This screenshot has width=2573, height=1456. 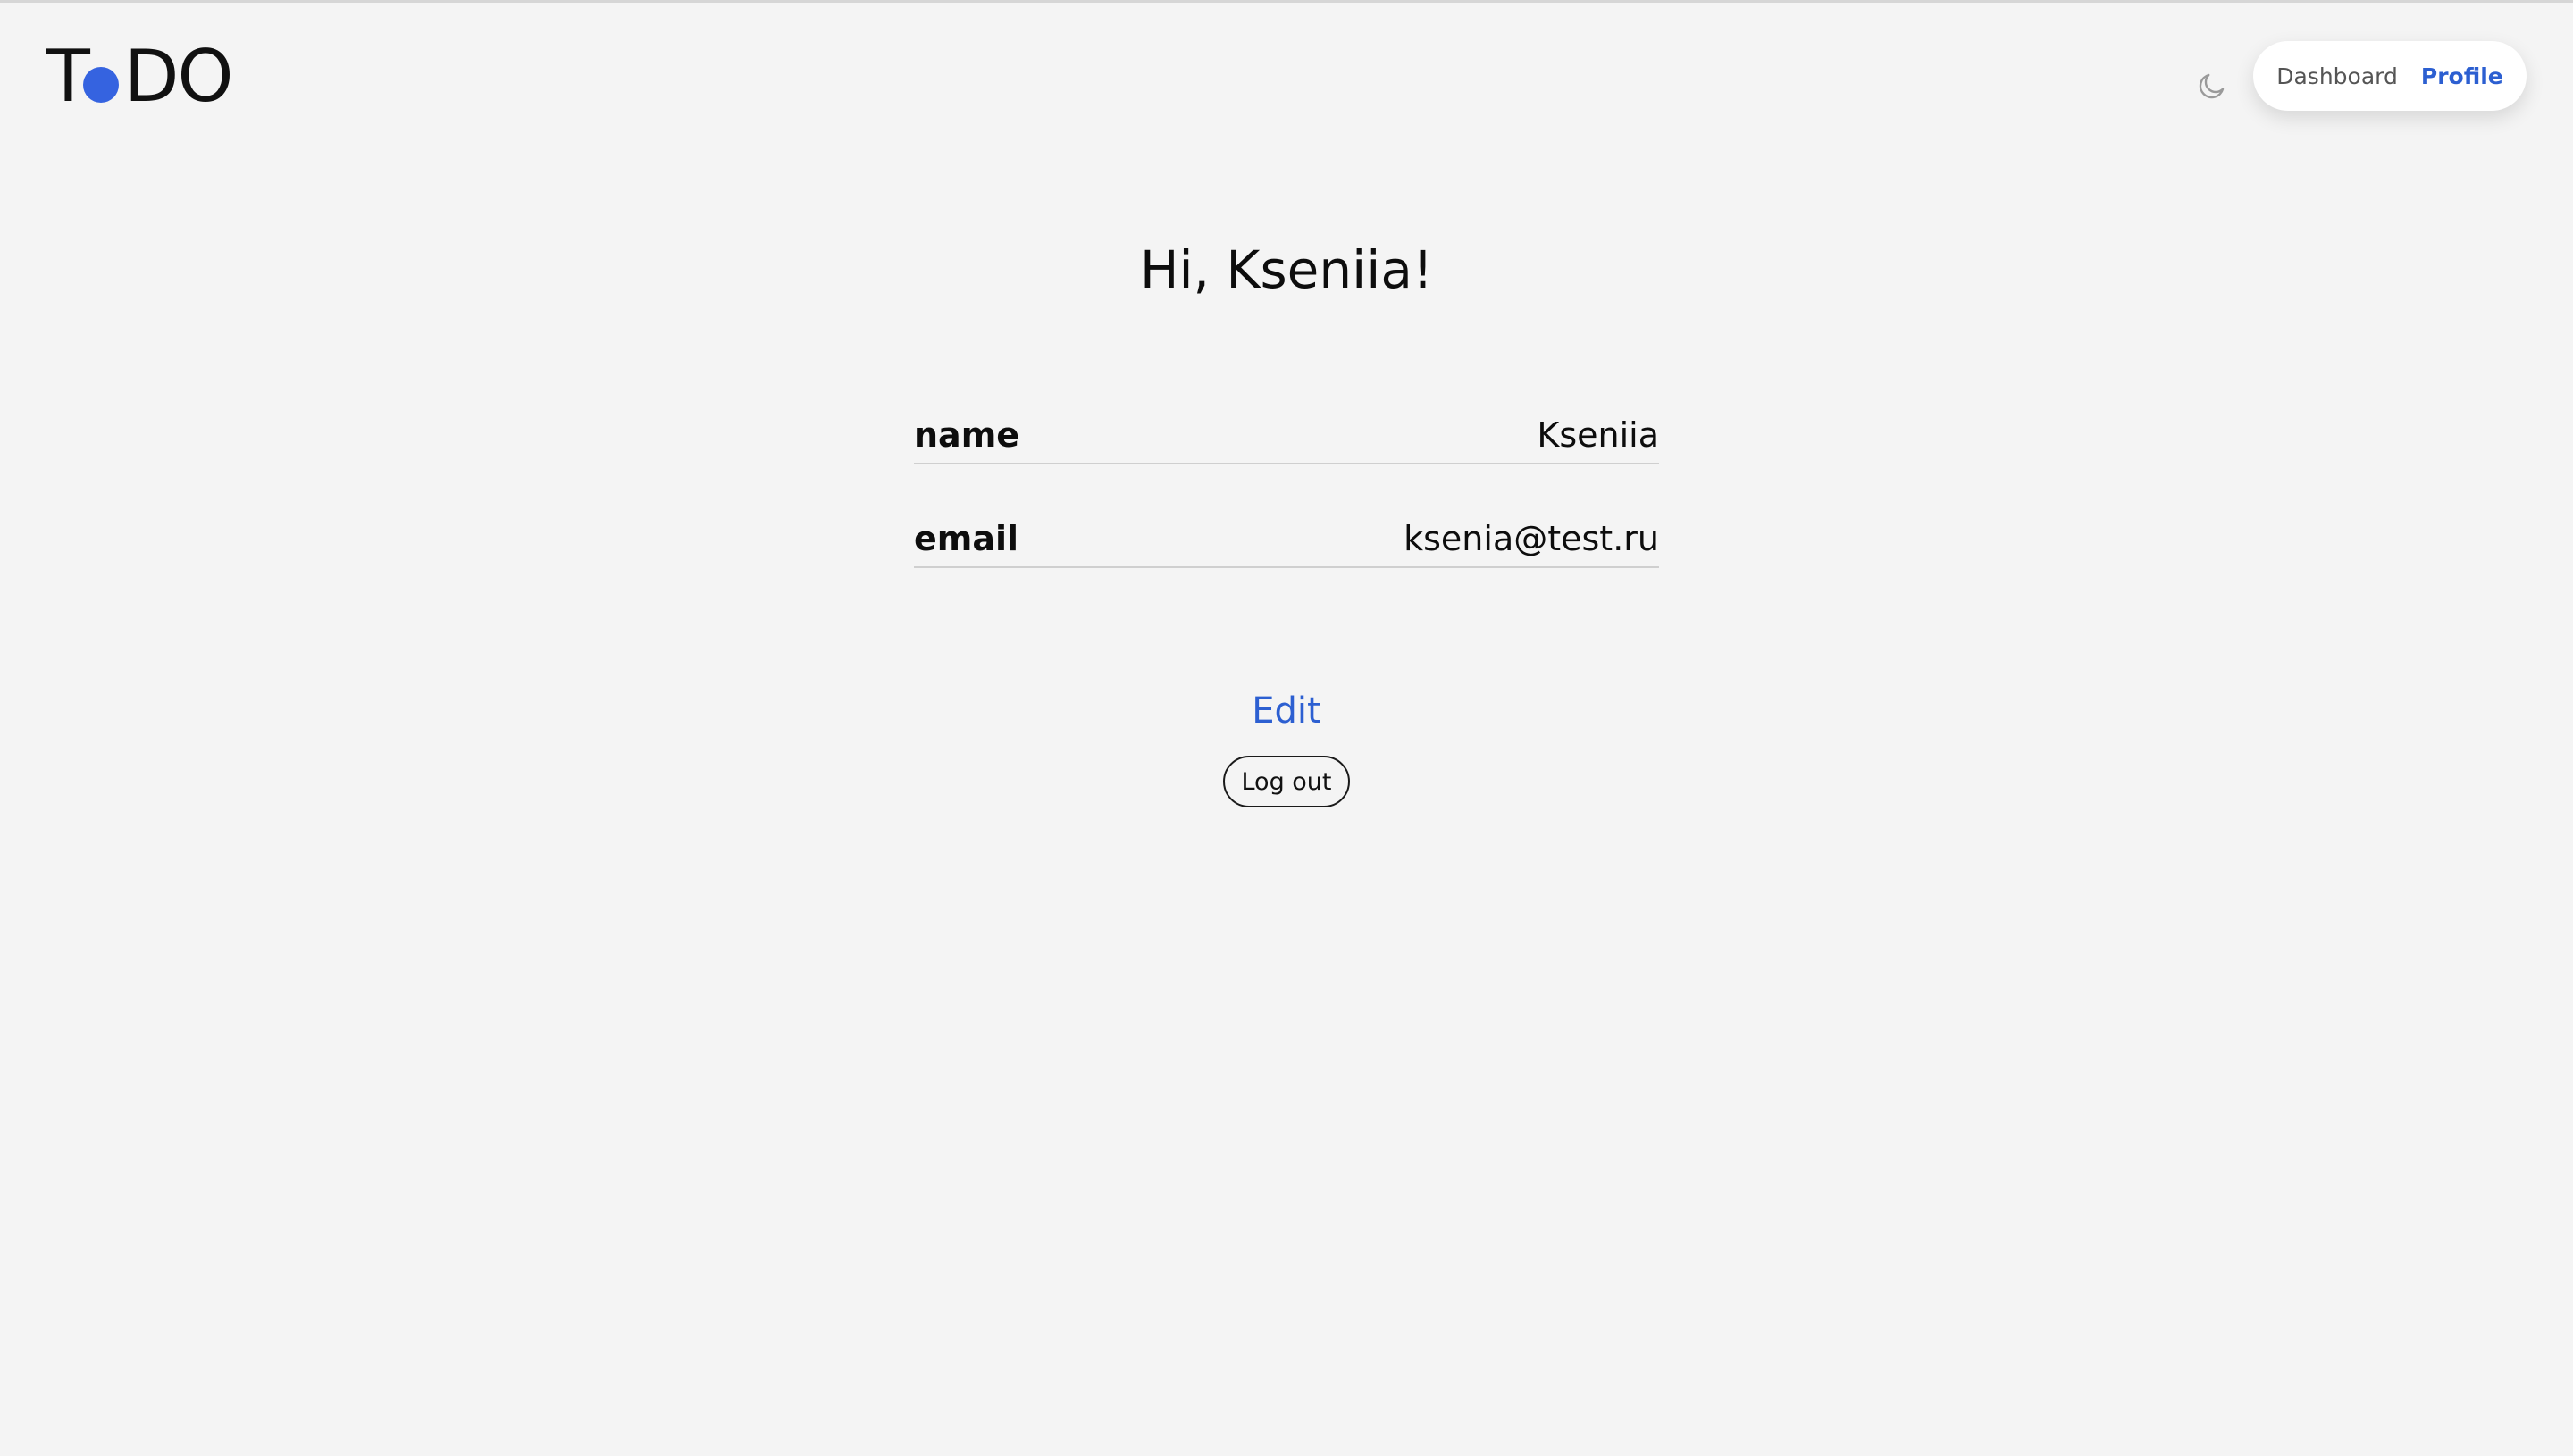 I want to click on page-title: Hi, Kseniia!, so click(x=1286, y=269).